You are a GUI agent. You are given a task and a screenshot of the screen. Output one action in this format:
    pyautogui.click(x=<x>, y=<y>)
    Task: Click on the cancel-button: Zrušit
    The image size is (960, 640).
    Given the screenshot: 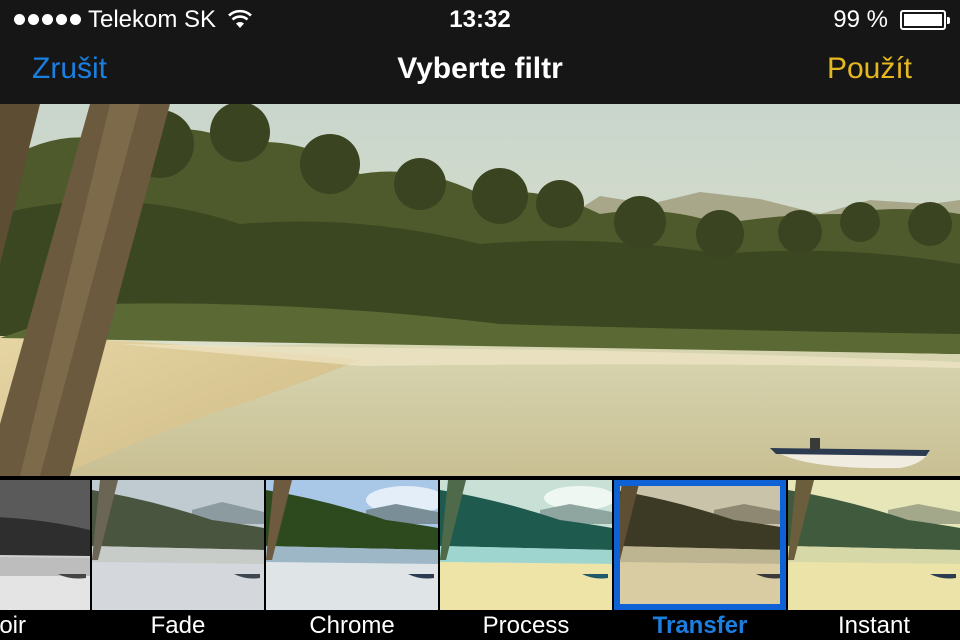 What is the action you would take?
    pyautogui.click(x=69, y=69)
    